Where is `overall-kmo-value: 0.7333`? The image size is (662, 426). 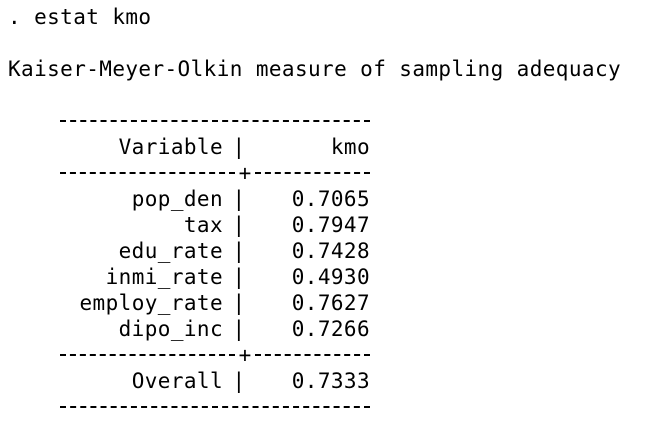
overall-kmo-value: 0.7333 is located at coordinates (330, 381).